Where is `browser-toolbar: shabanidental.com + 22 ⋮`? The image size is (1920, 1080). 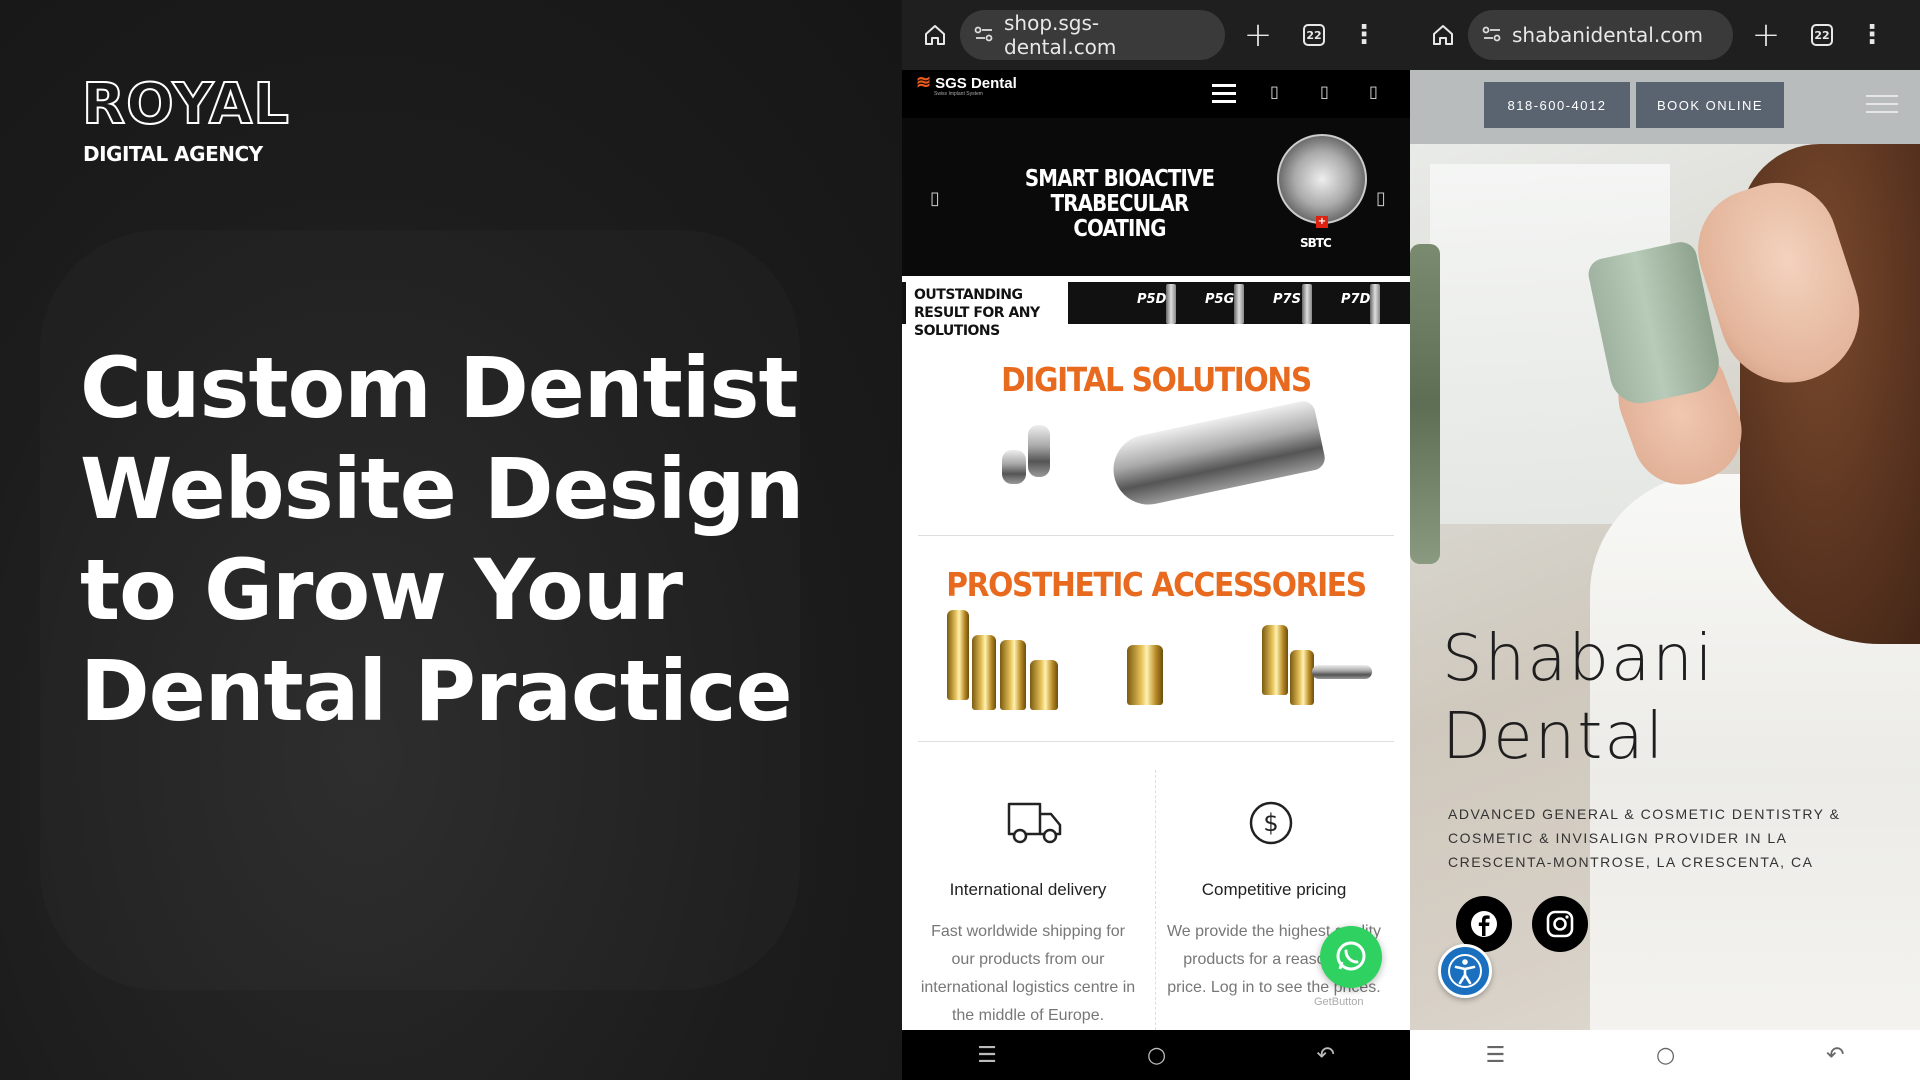
browser-toolbar: shabanidental.com + 22 ⋮ is located at coordinates (1665, 35).